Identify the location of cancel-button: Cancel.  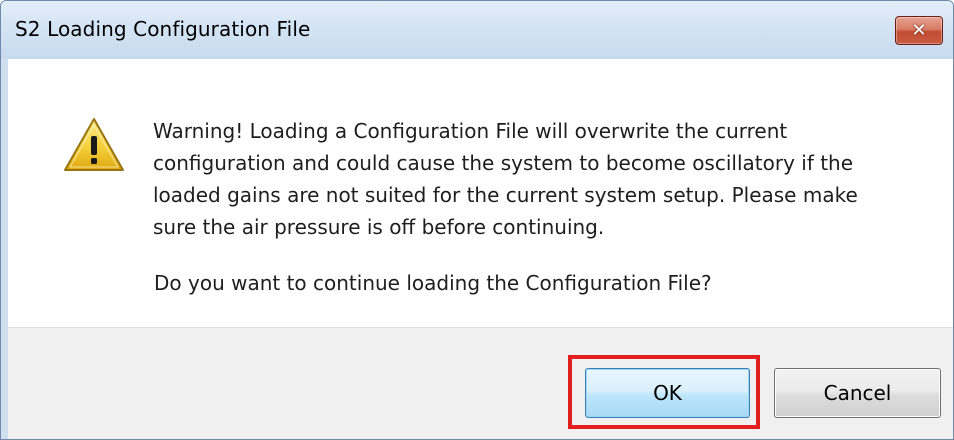
(857, 393).